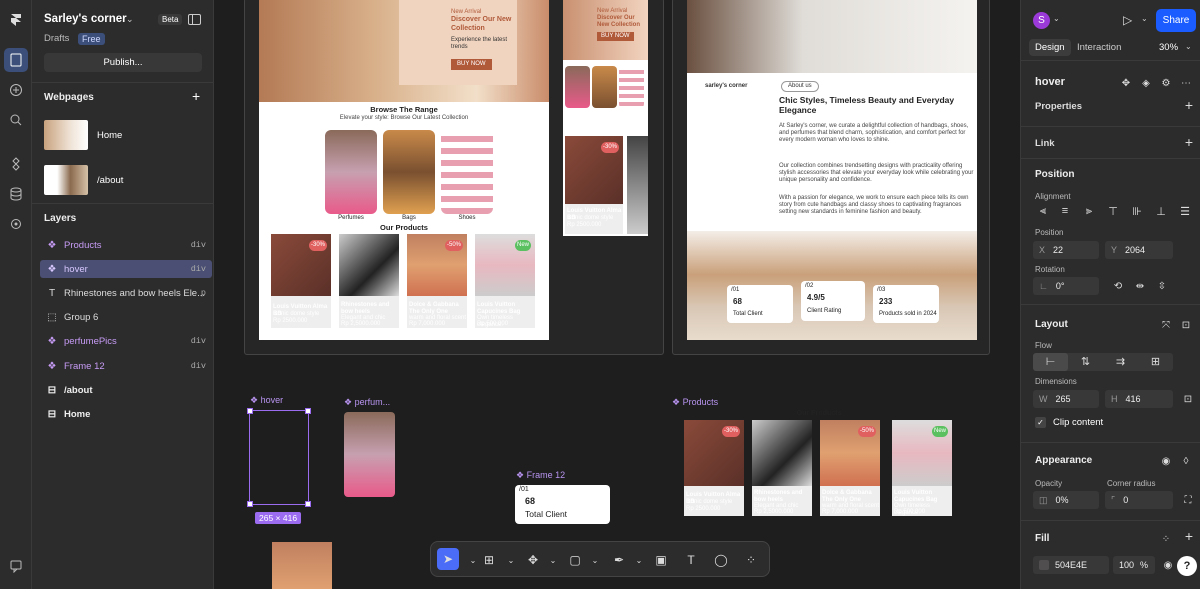 This screenshot has height=589, width=1200. Describe the element at coordinates (126, 293) in the screenshot. I see `layer-text: T Rhinestones and bow heels Ele... p` at that location.